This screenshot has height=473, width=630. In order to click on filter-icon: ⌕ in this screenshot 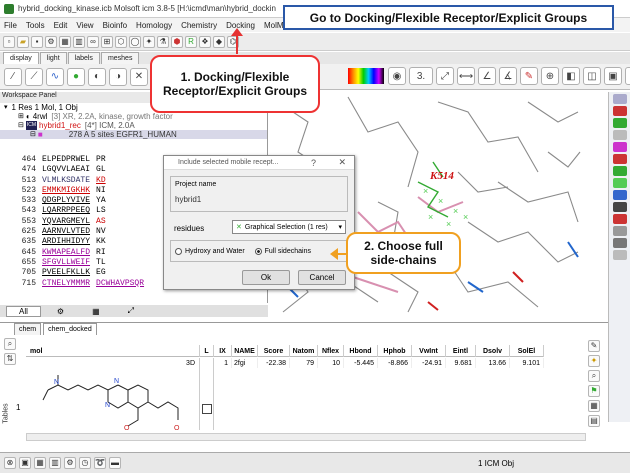, I will do `click(10, 344)`.